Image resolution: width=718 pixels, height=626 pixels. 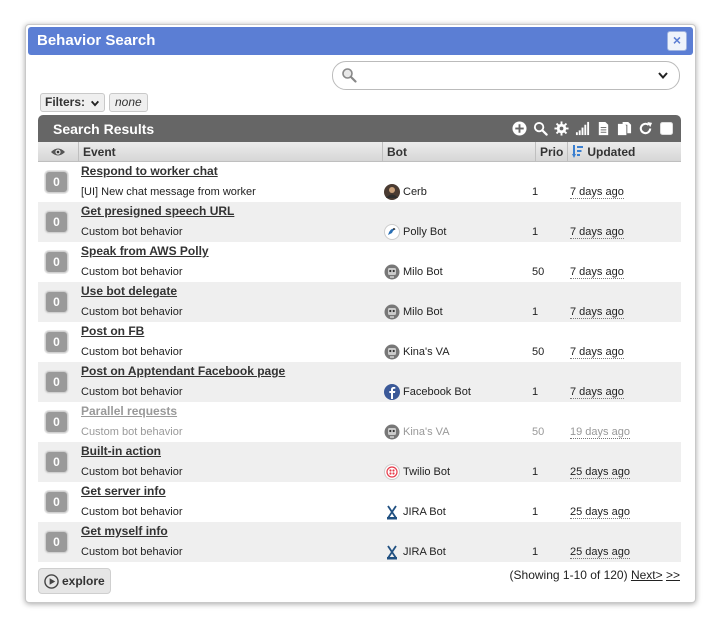 I want to click on behavior-name-link: Respond to worker chat, so click(x=149, y=171).